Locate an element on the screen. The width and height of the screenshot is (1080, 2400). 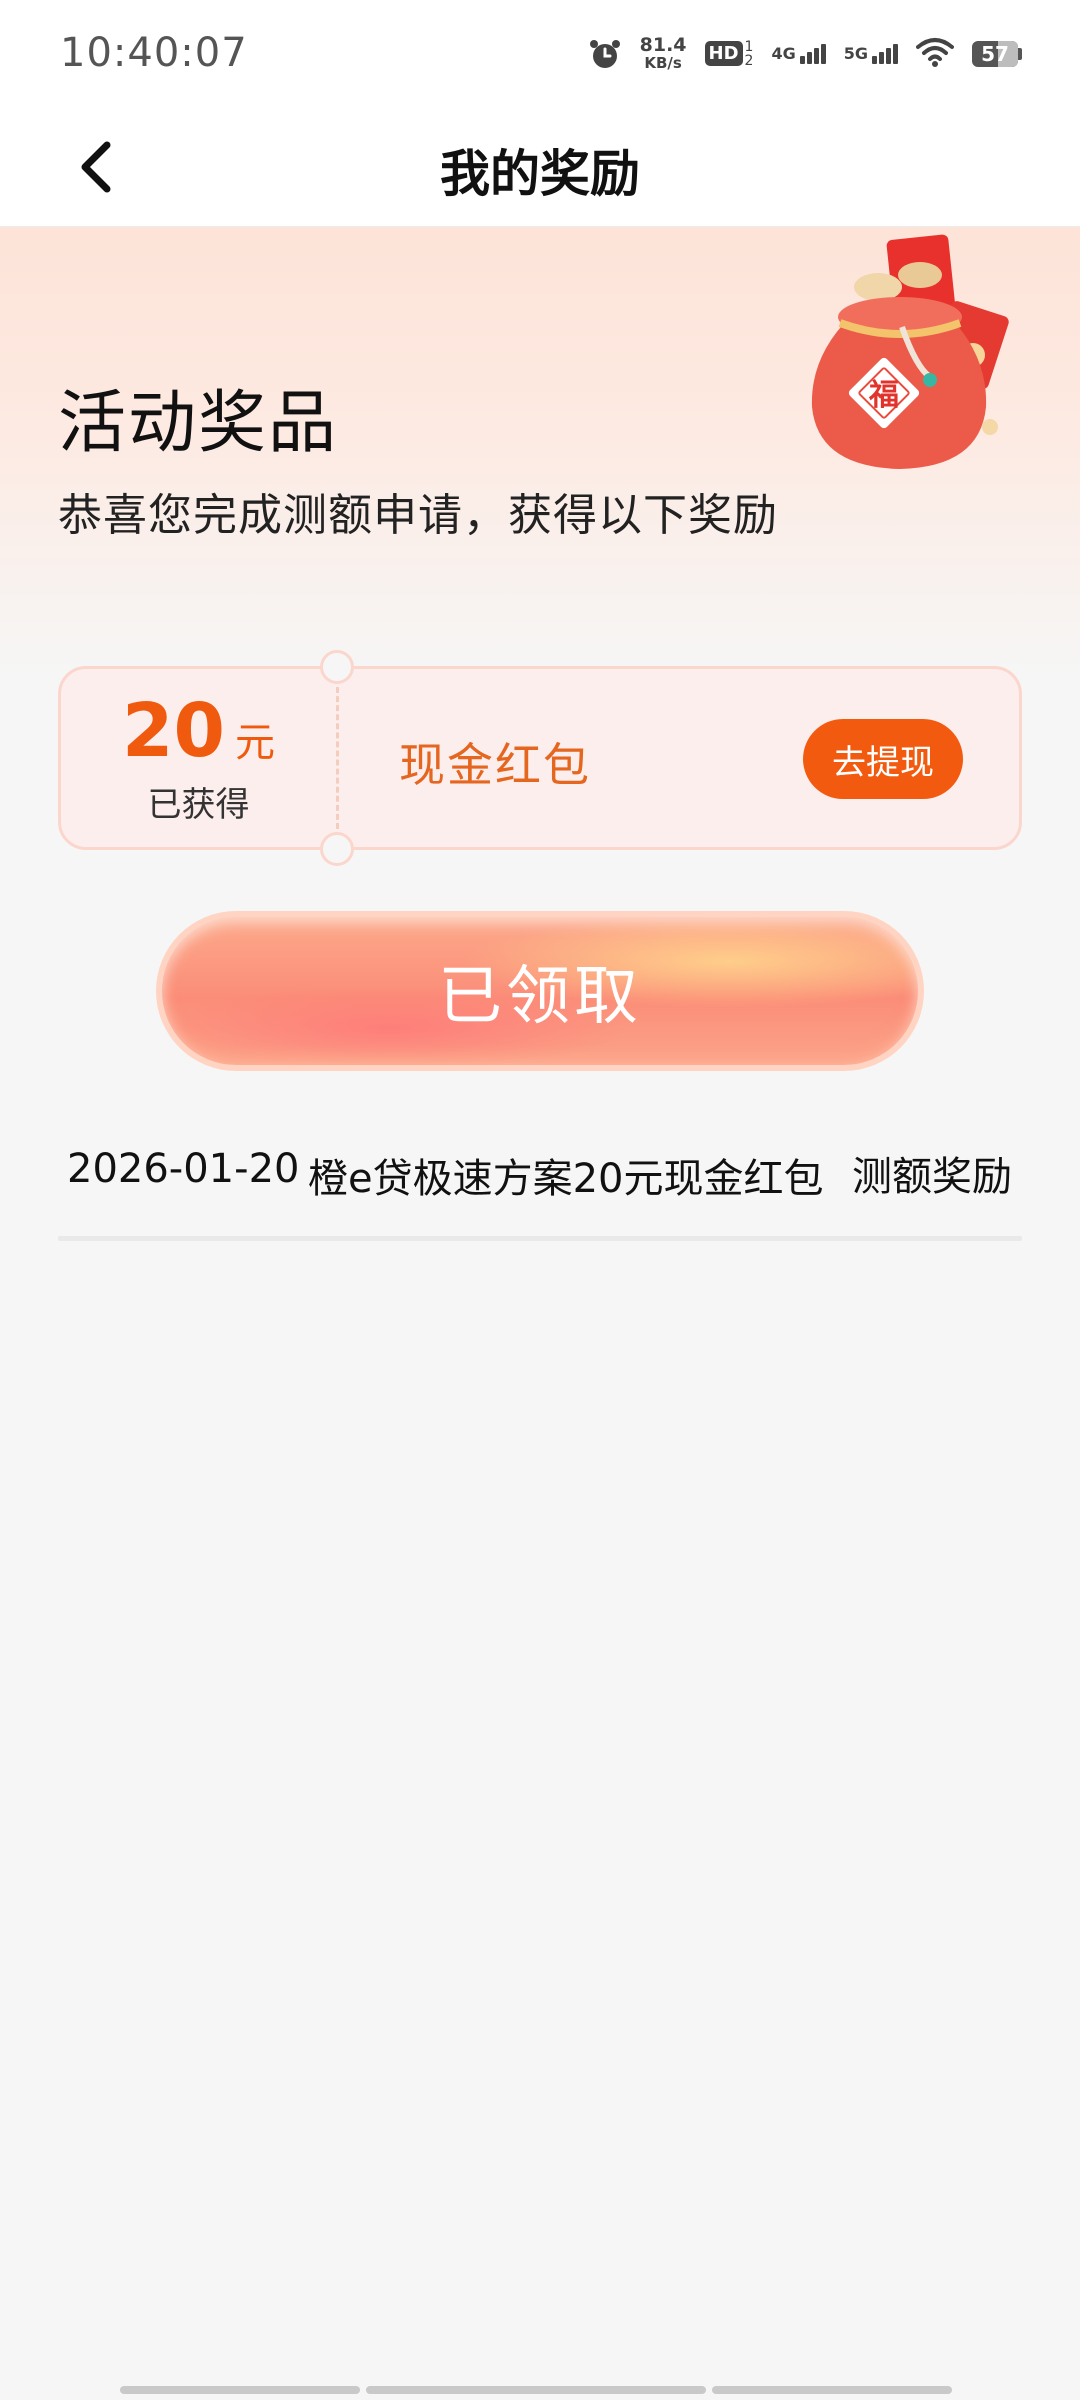
gesture-nav-segment-right is located at coordinates (832, 2390).